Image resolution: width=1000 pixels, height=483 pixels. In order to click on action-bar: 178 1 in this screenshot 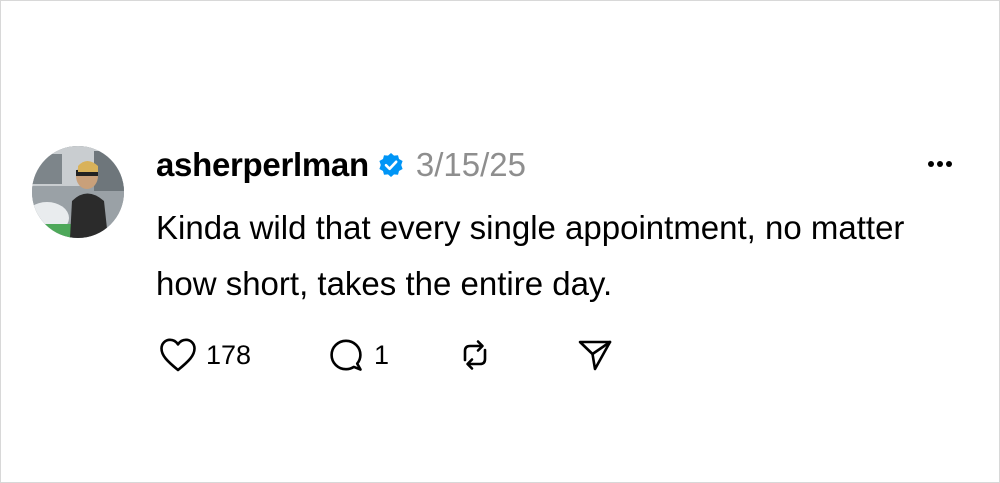, I will do `click(386, 355)`.